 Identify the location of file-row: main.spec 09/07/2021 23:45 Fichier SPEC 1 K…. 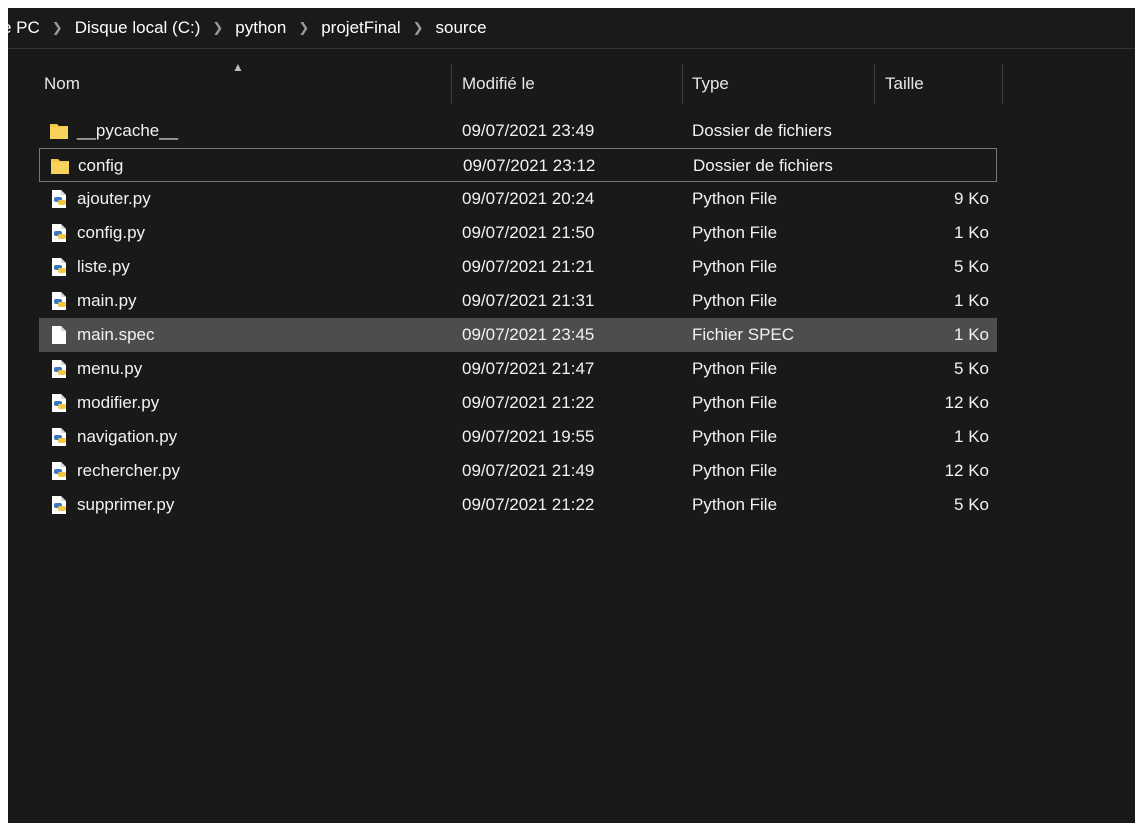
(518, 335).